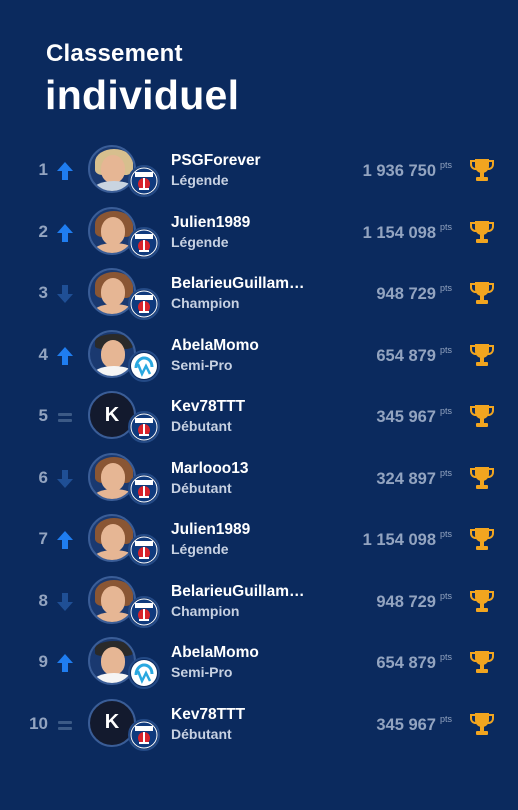 The image size is (518, 810). Describe the element at coordinates (43, 477) in the screenshot. I see `rank-number: 6` at that location.